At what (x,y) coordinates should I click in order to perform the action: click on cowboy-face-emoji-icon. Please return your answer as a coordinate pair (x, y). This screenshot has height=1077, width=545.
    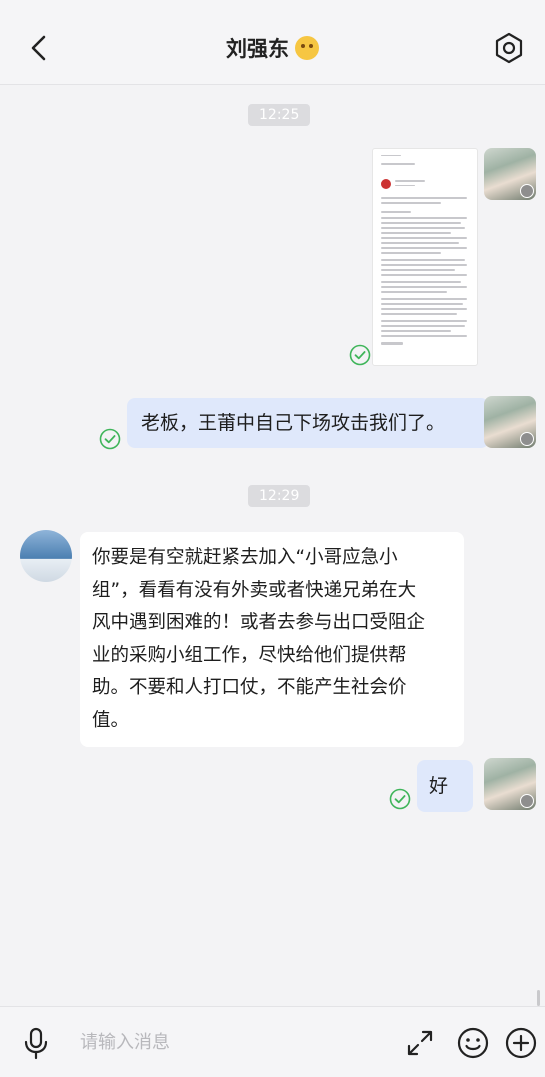
    Looking at the image, I should click on (307, 48).